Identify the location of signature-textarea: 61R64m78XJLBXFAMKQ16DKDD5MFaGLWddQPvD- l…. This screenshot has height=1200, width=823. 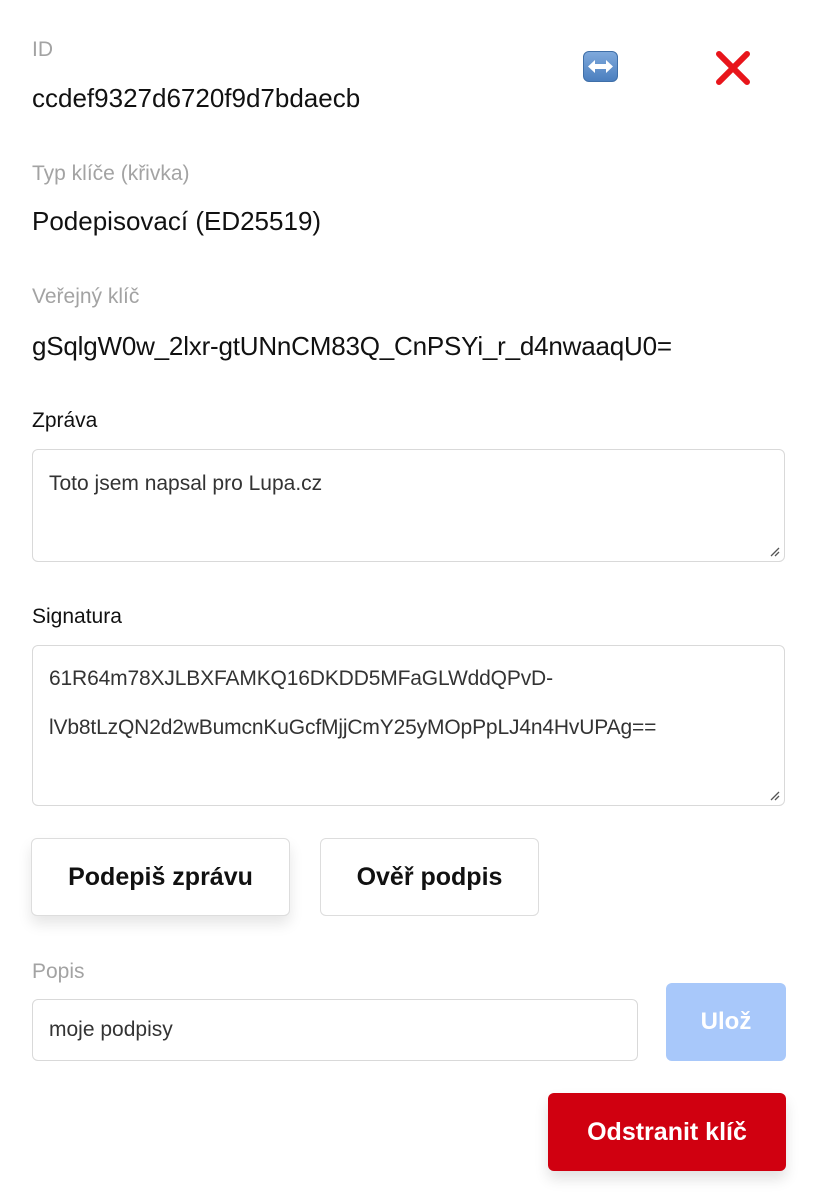
(408, 725).